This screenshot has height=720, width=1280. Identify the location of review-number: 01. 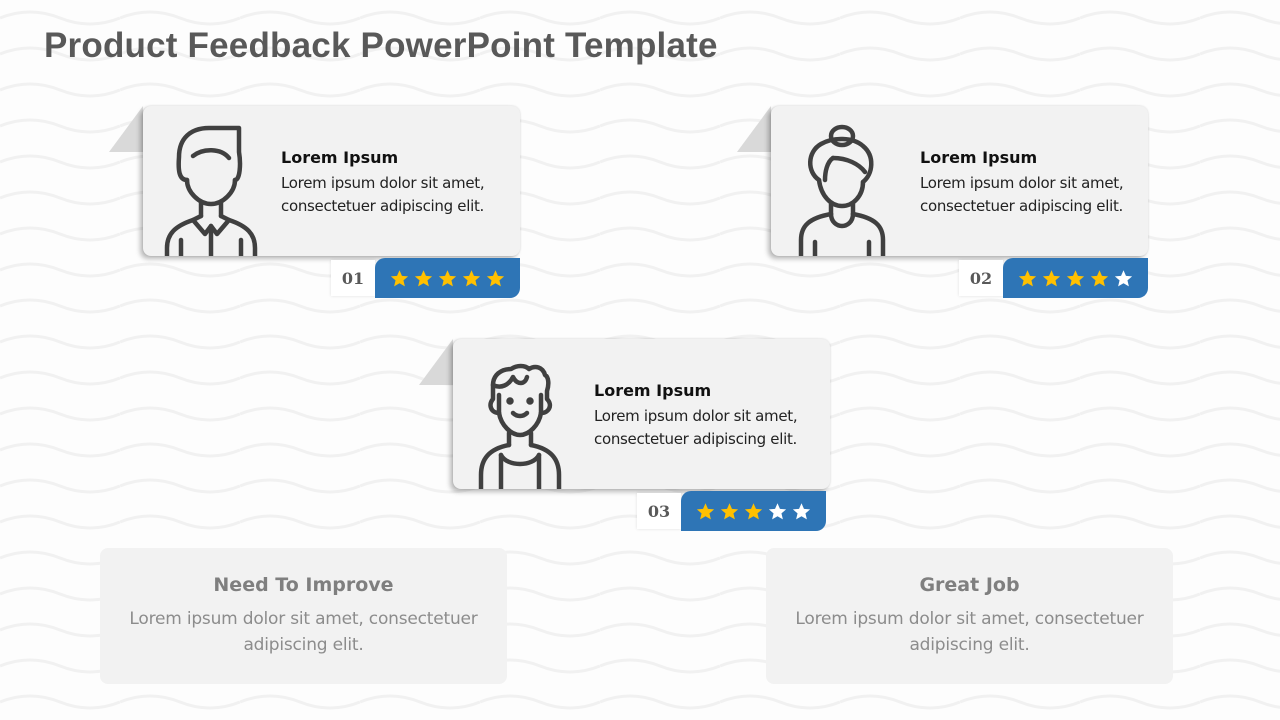
(353, 278).